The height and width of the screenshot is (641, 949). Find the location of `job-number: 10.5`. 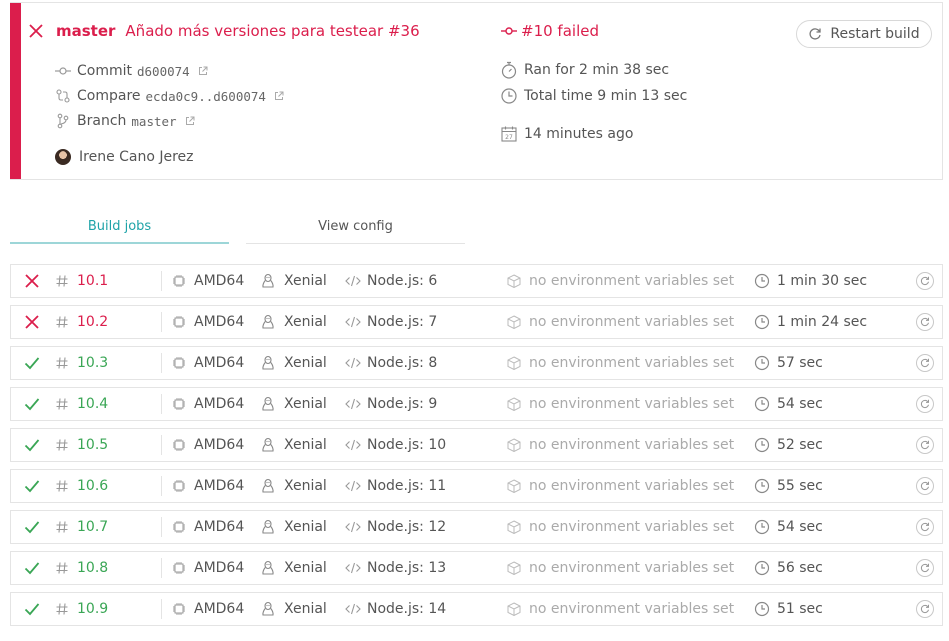

job-number: 10.5 is located at coordinates (81, 445).